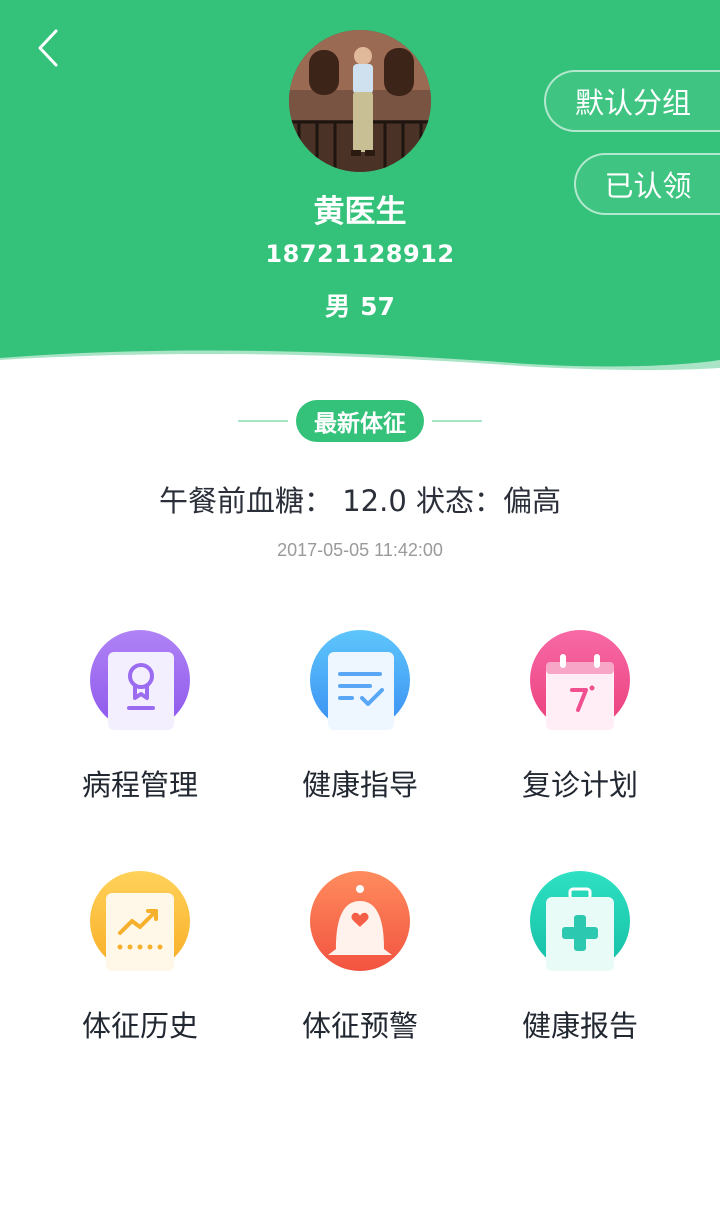  Describe the element at coordinates (360, 550) in the screenshot. I see `vital-timestamp: 2017-05-05 11:42:00` at that location.